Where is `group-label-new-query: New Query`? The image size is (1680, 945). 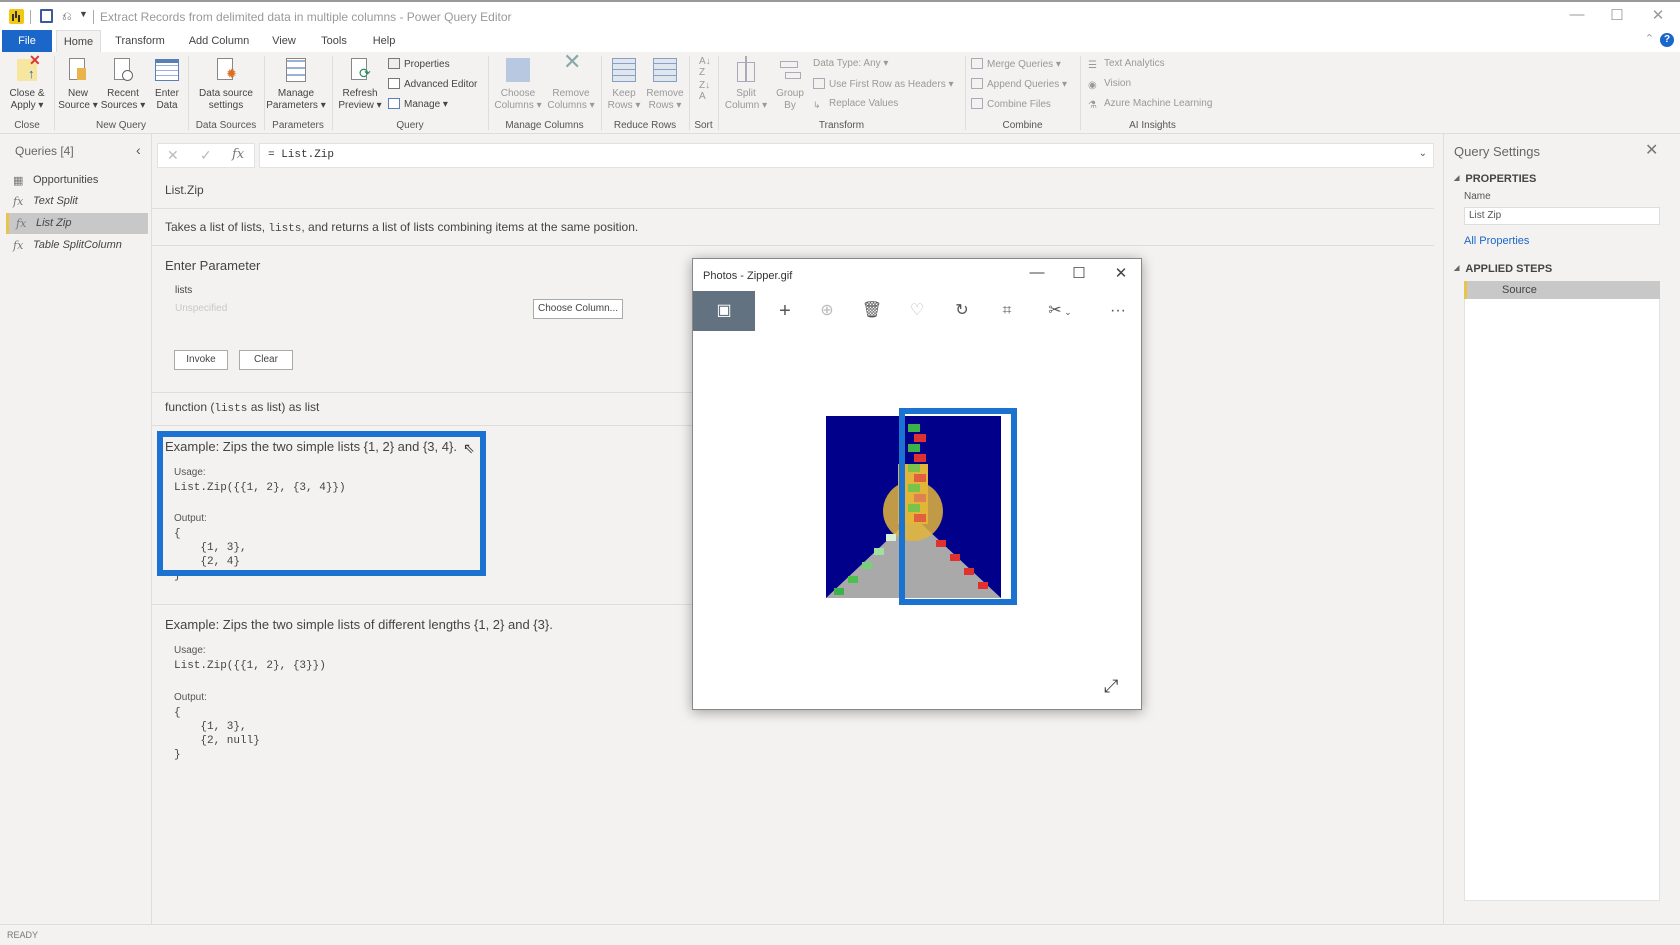
group-label-new-query: New Query is located at coordinates (120, 125).